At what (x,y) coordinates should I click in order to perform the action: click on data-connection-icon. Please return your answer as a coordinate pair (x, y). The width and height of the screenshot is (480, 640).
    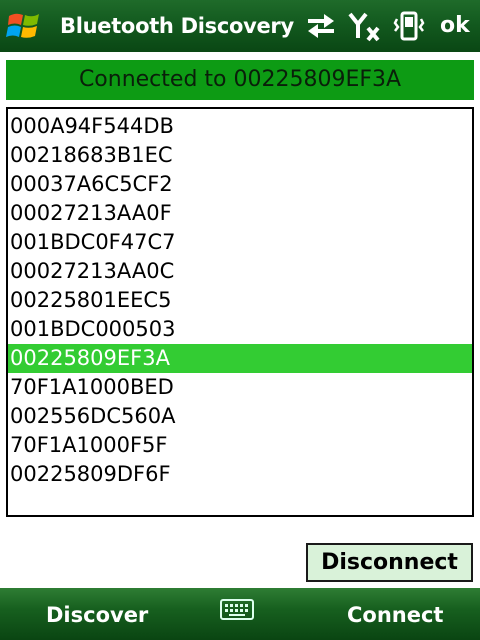
    Looking at the image, I should click on (321, 26).